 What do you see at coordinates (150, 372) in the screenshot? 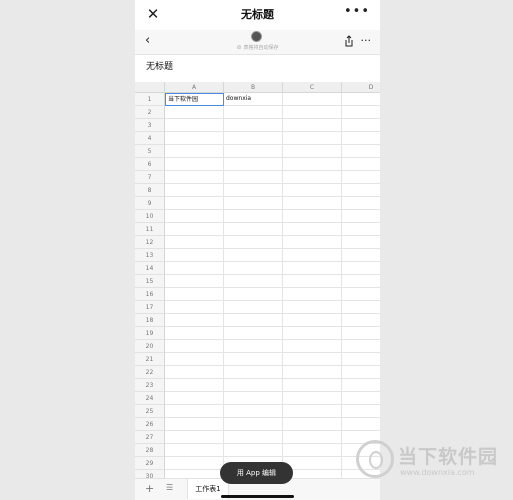
I see `row-header-22: 22` at bounding box center [150, 372].